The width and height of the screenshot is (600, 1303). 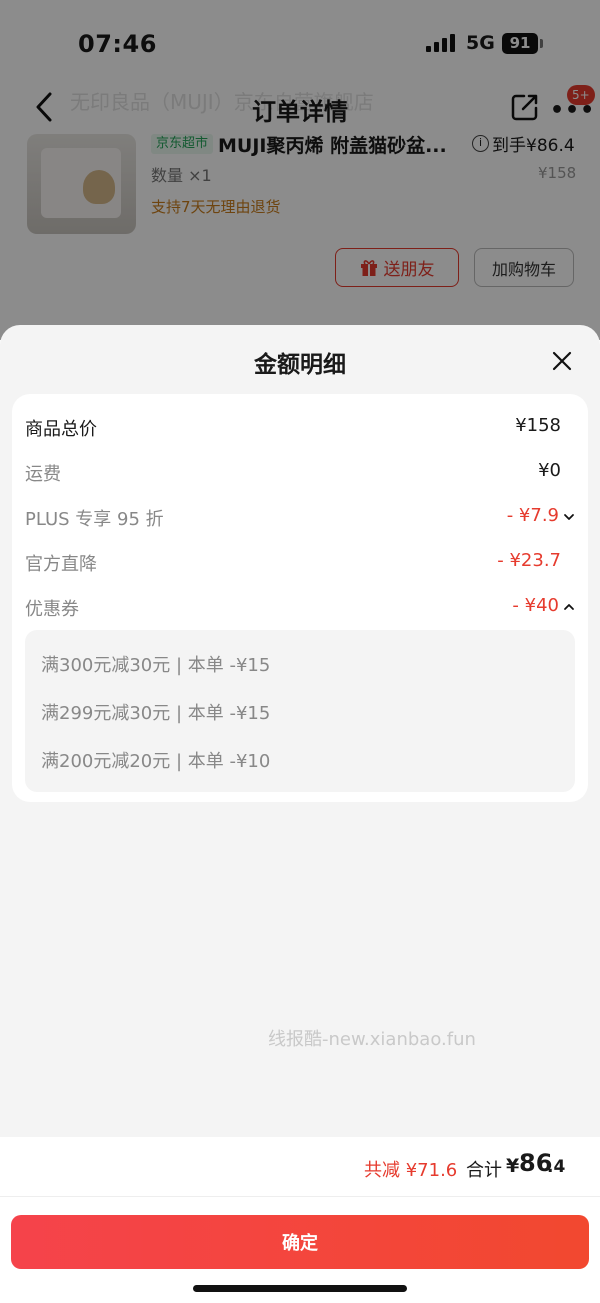 What do you see at coordinates (300, 1288) in the screenshot?
I see `home-indicator` at bounding box center [300, 1288].